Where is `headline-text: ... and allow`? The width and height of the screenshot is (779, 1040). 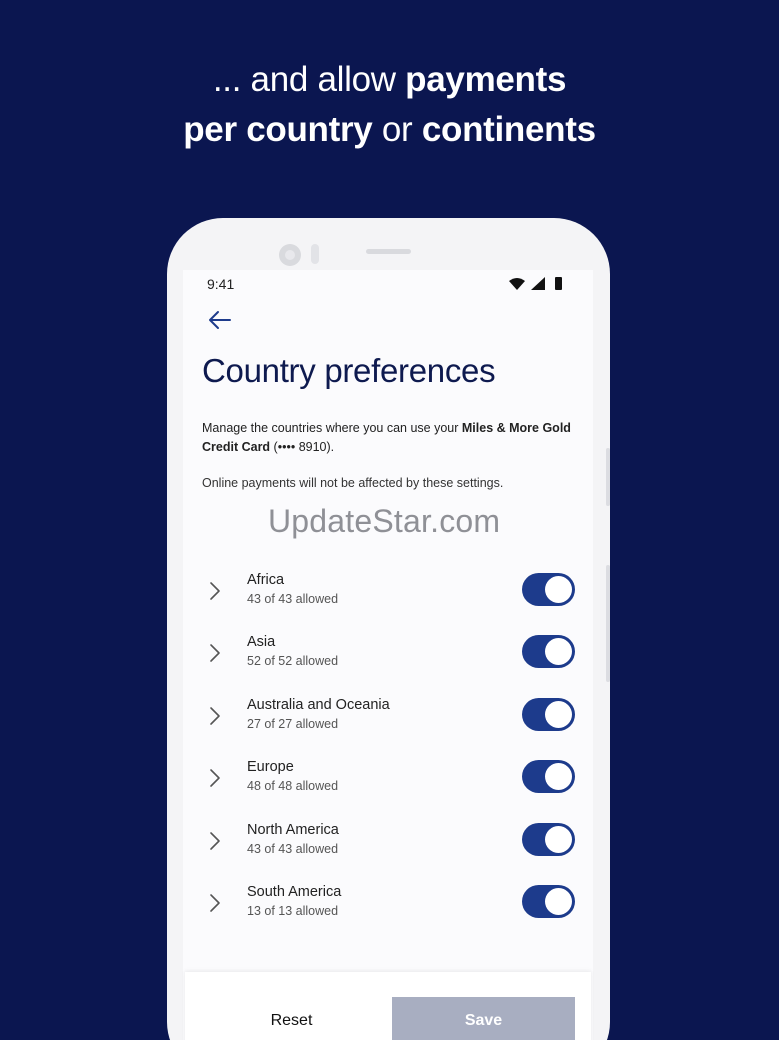 headline-text: ... and allow is located at coordinates (309, 79).